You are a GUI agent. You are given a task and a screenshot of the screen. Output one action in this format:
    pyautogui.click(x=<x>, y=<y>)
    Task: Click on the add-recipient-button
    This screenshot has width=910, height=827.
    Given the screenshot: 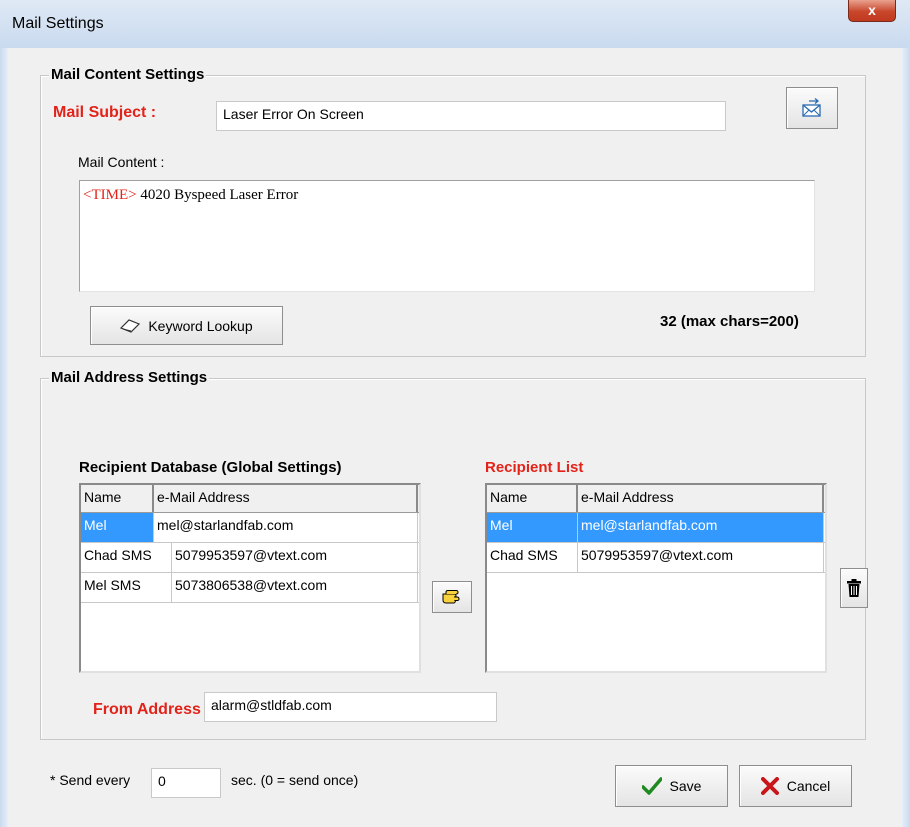 What is the action you would take?
    pyautogui.click(x=452, y=597)
    